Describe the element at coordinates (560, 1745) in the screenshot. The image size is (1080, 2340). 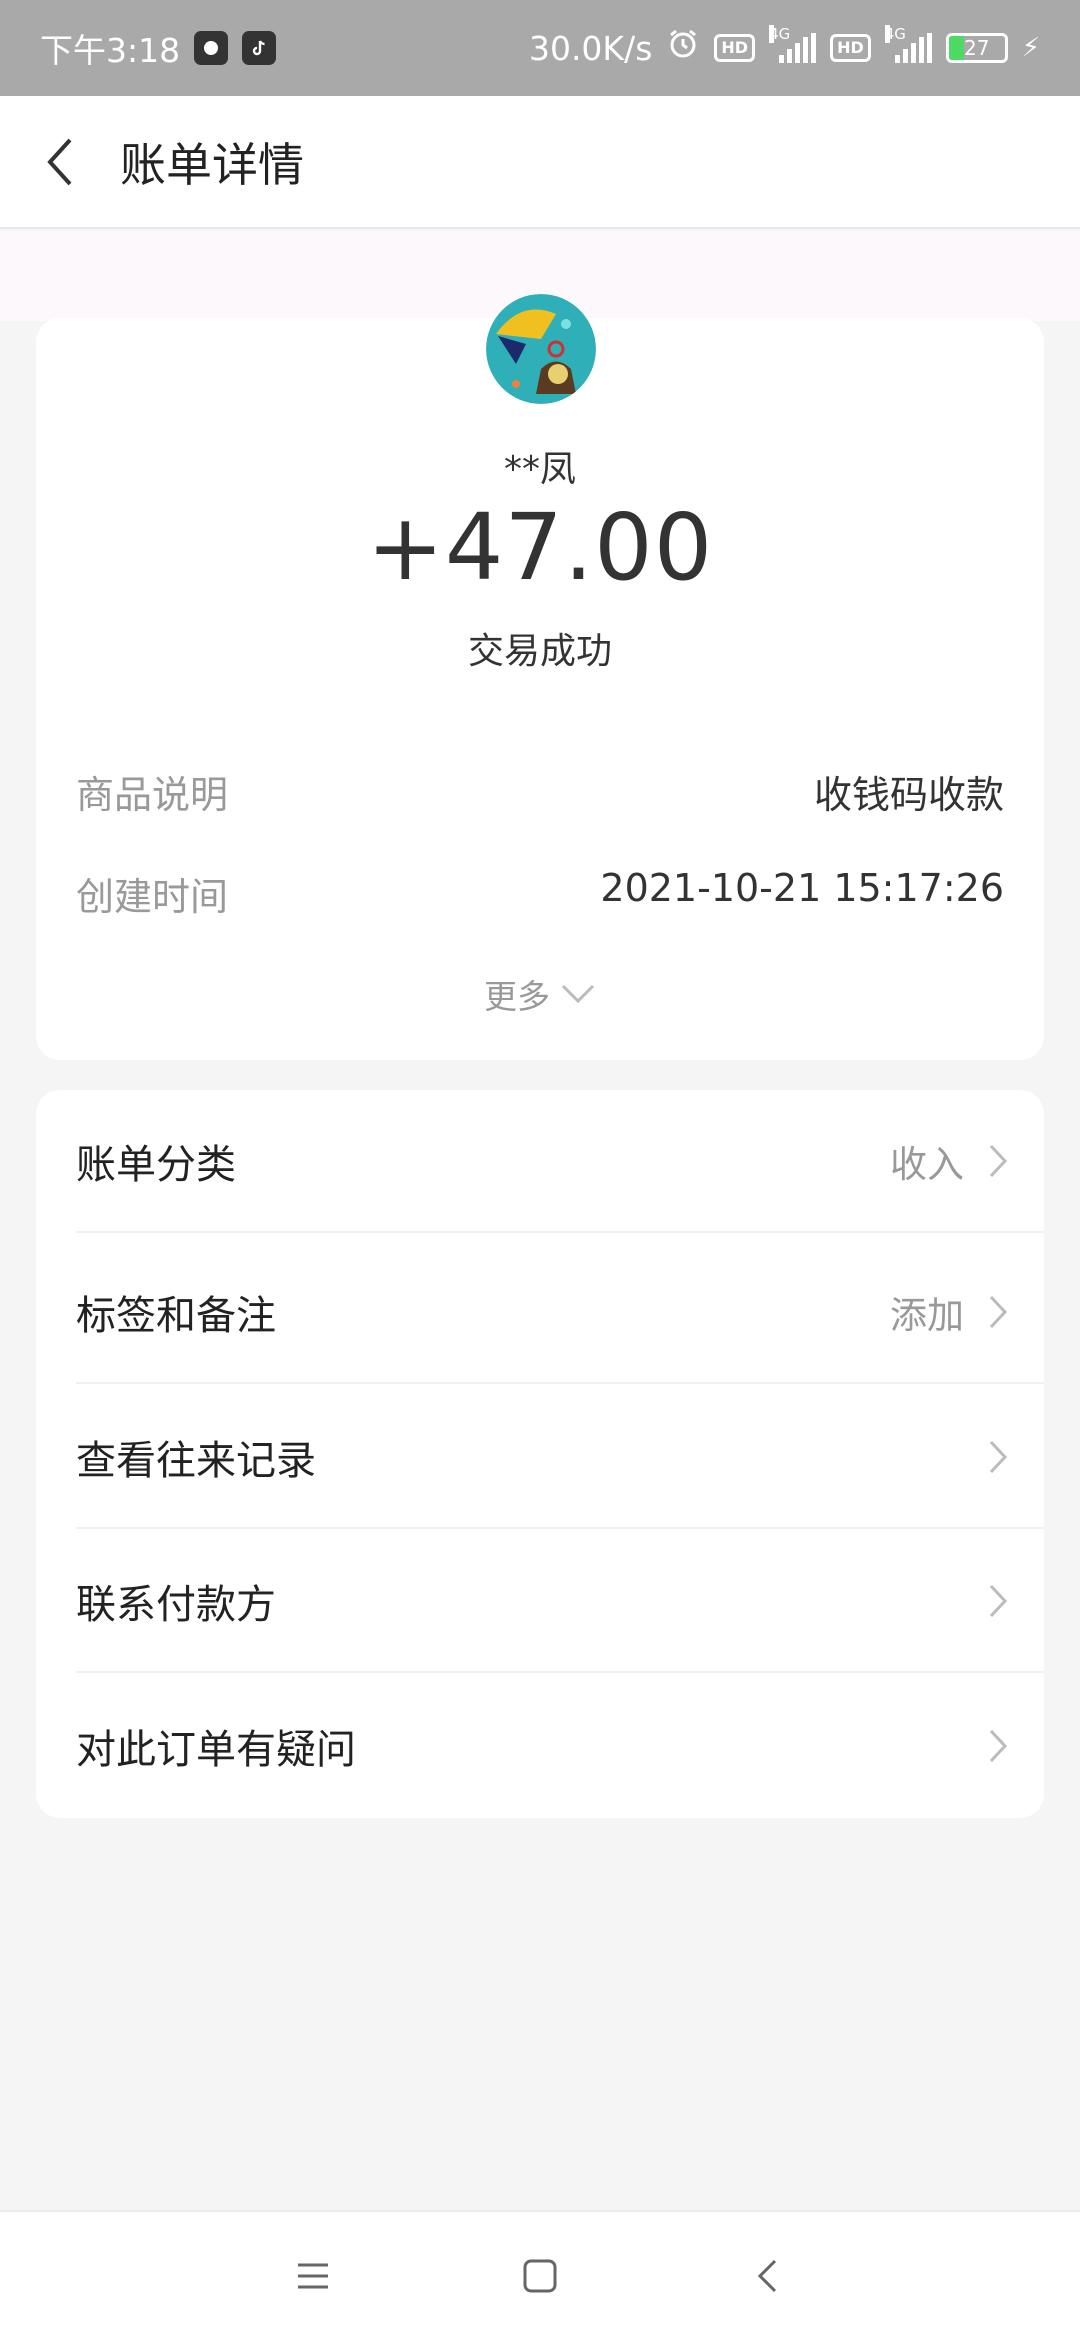
I see `list-item-order-question: 对此订单有疑问` at that location.